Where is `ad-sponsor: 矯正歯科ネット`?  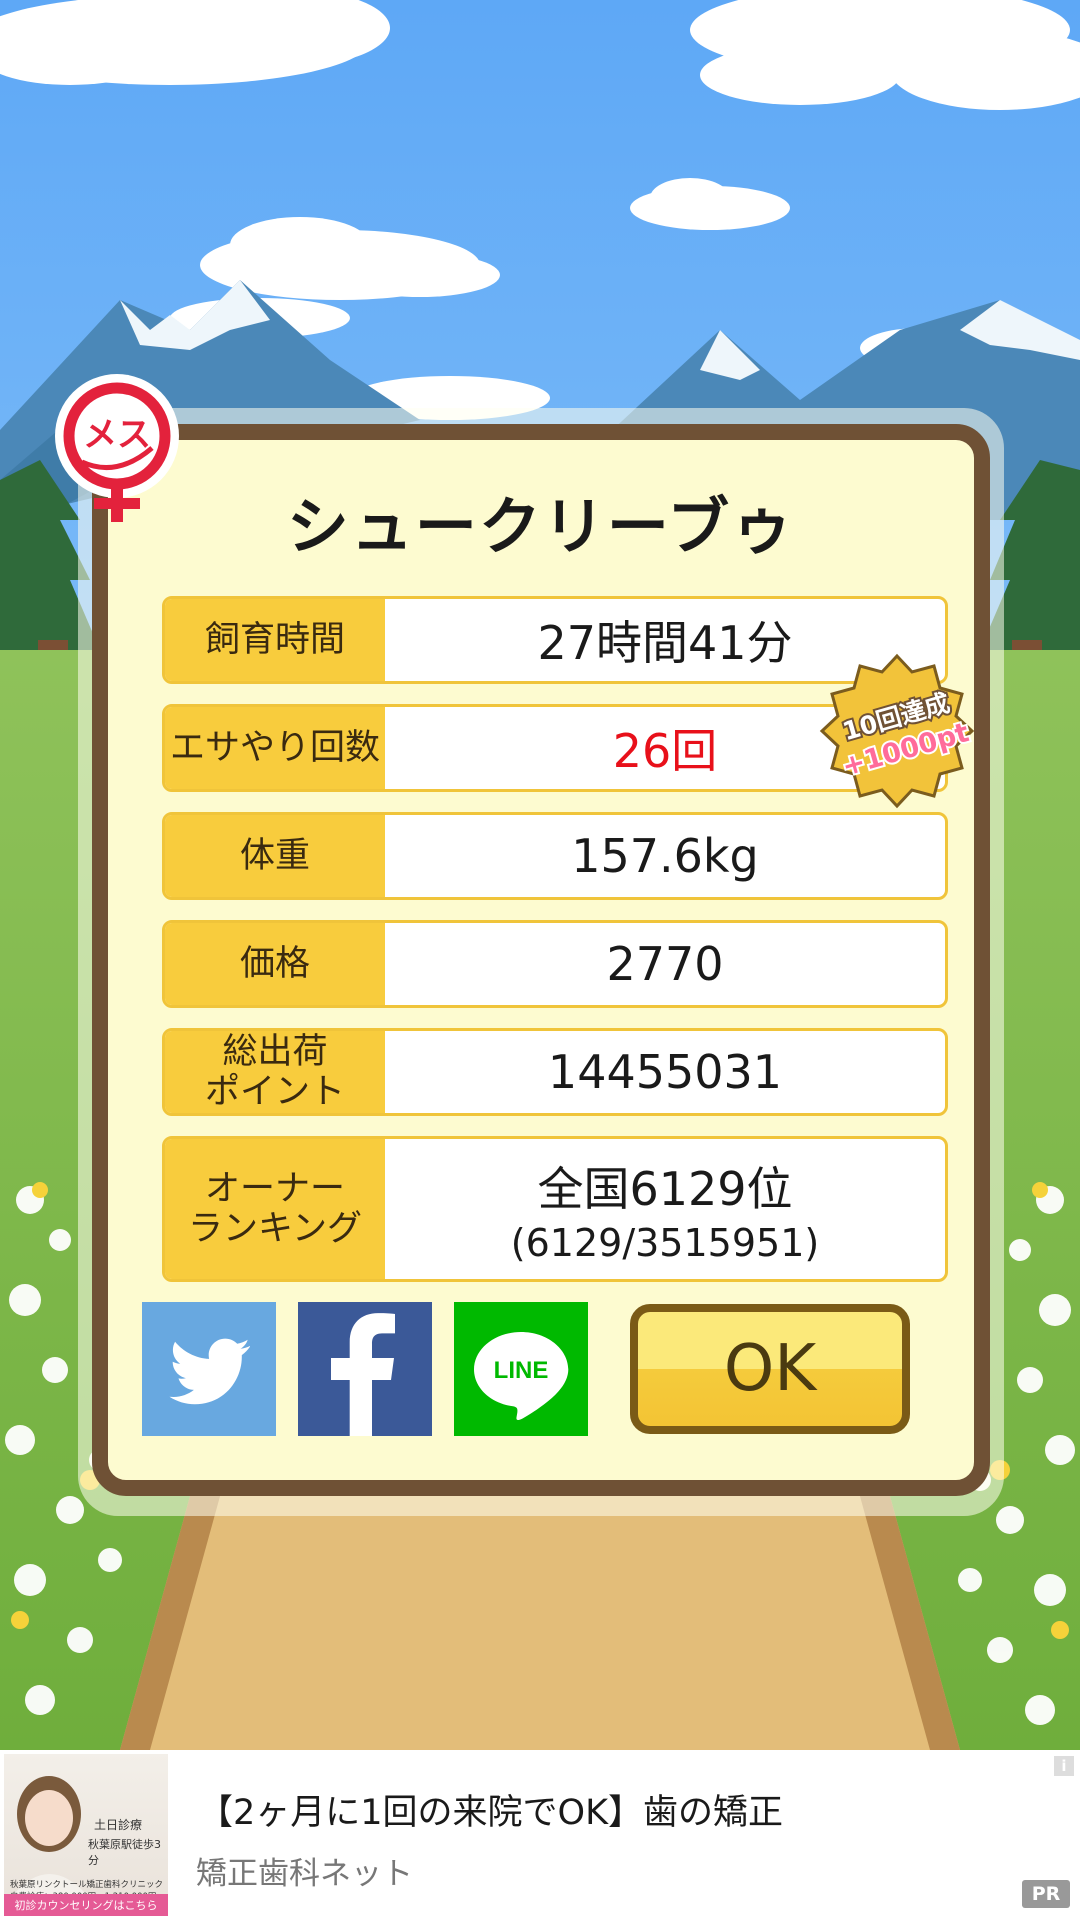 ad-sponsor: 矯正歯科ネット is located at coordinates (304, 1874).